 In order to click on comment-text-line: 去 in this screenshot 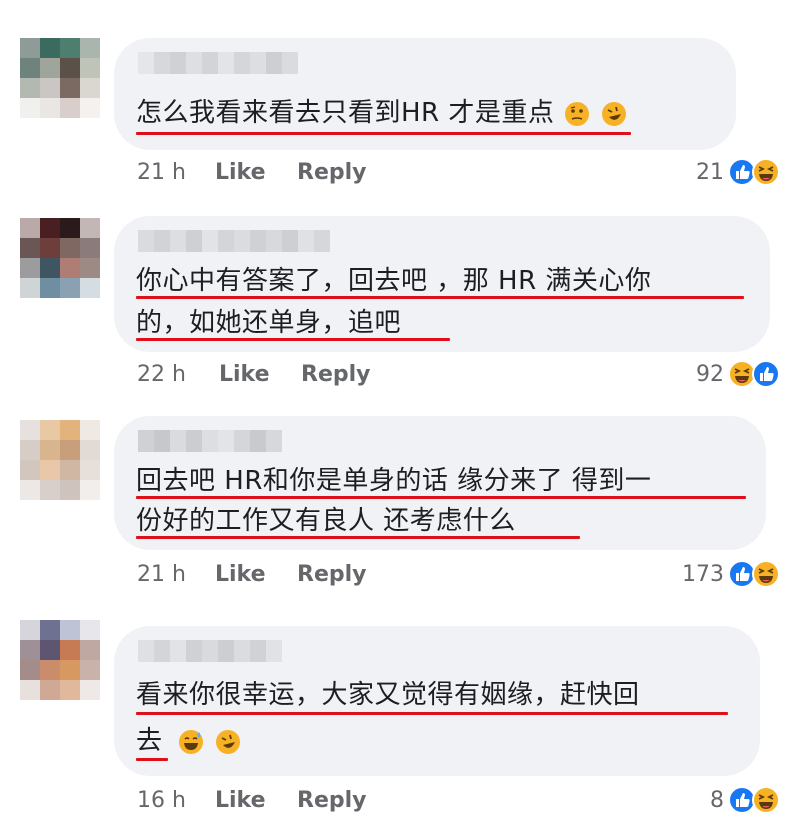, I will do `click(189, 741)`.